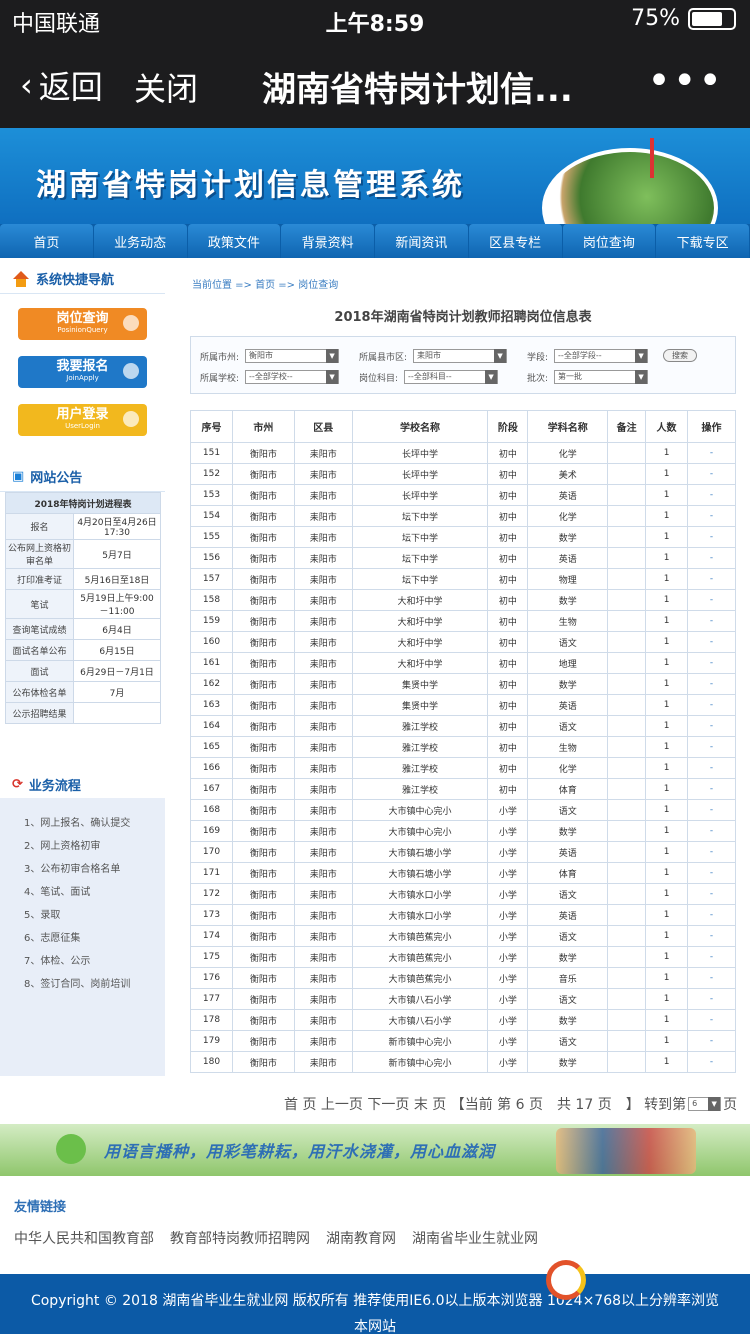 Image resolution: width=750 pixels, height=1334 pixels. What do you see at coordinates (685, 81) in the screenshot?
I see `more-menu-button: •••` at bounding box center [685, 81].